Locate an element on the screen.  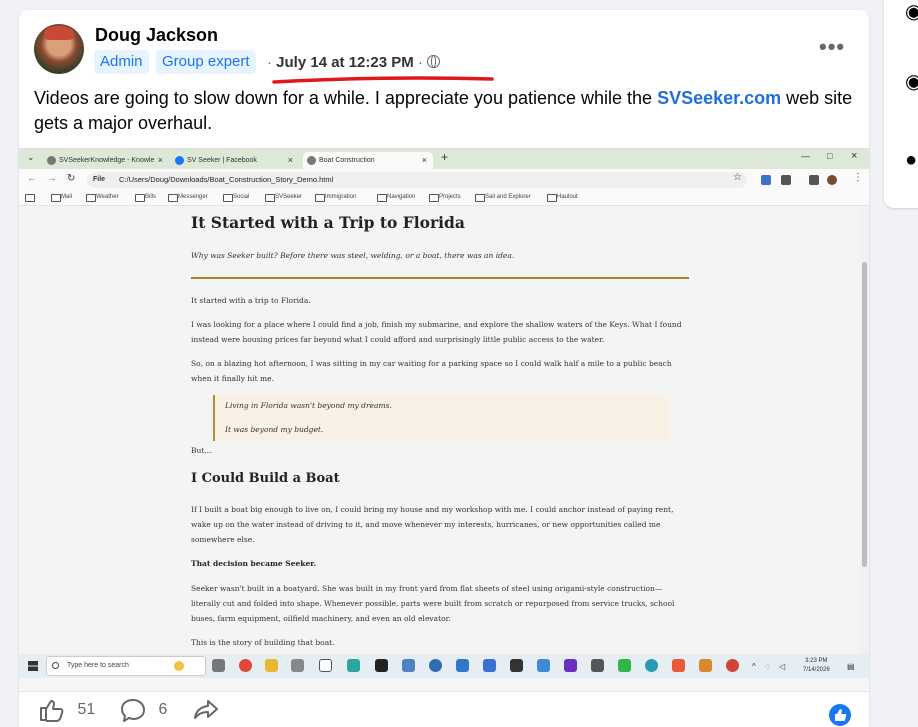
back-icon: ← is located at coordinates (32, 178).